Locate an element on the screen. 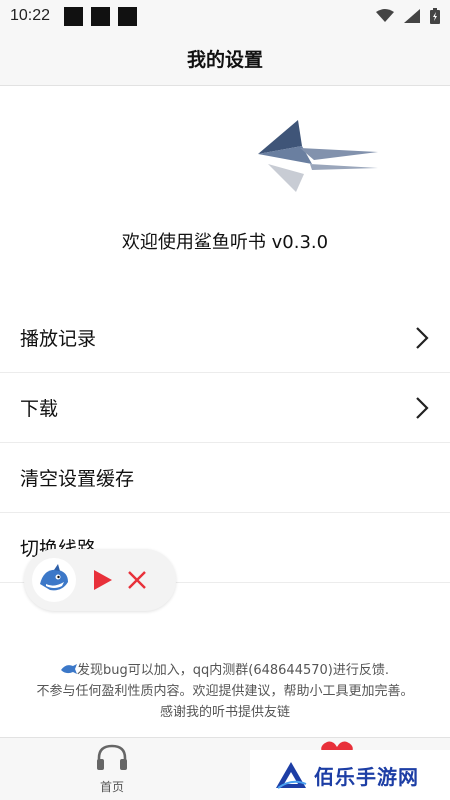 The image size is (450, 800). page-title: 我的设置 is located at coordinates (224, 60).